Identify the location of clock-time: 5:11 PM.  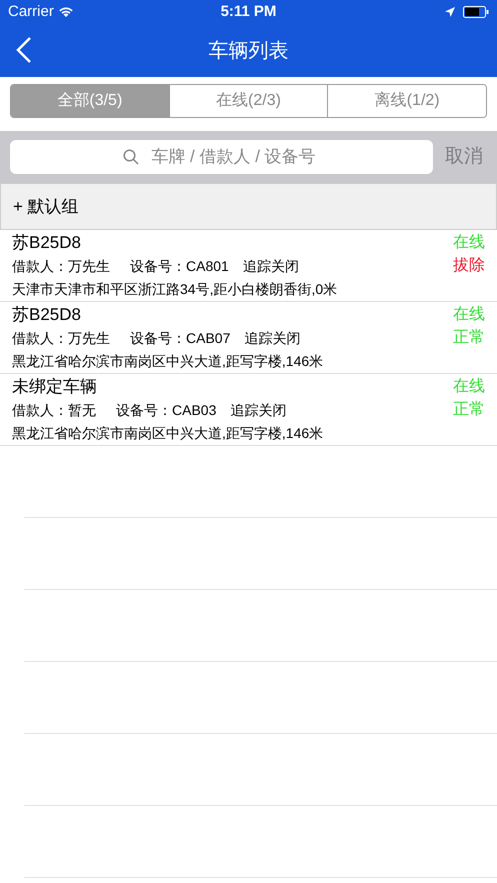
(248, 12).